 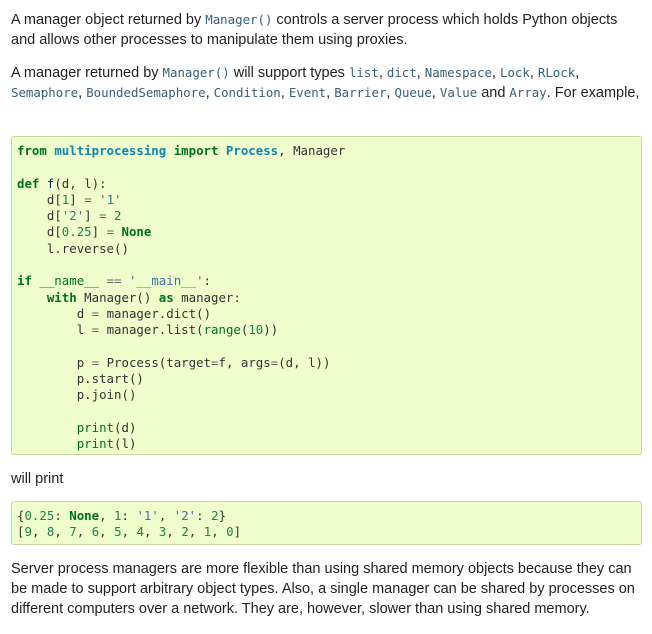 What do you see at coordinates (307, 92) in the screenshot?
I see `type-link-event: Event` at bounding box center [307, 92].